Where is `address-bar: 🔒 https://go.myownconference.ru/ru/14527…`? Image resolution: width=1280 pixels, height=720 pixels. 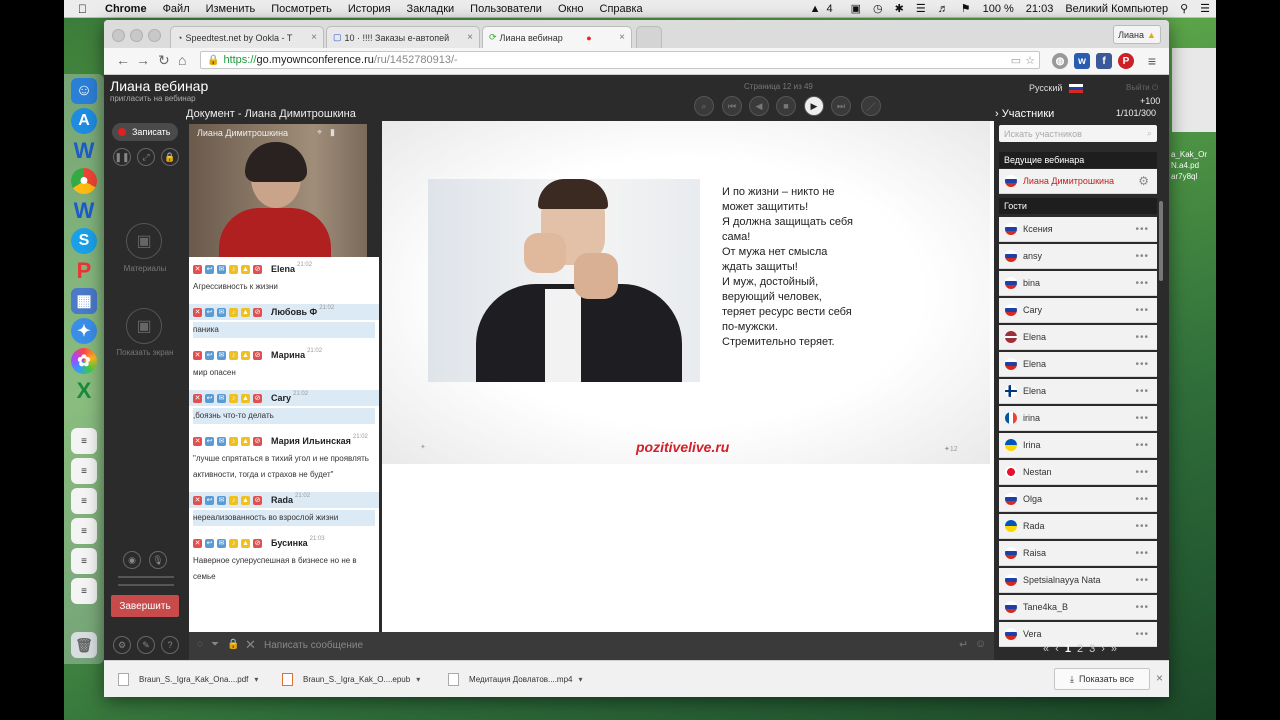 address-bar: 🔒 https://go.myownconference.ru/ru/14527… is located at coordinates (620, 60).